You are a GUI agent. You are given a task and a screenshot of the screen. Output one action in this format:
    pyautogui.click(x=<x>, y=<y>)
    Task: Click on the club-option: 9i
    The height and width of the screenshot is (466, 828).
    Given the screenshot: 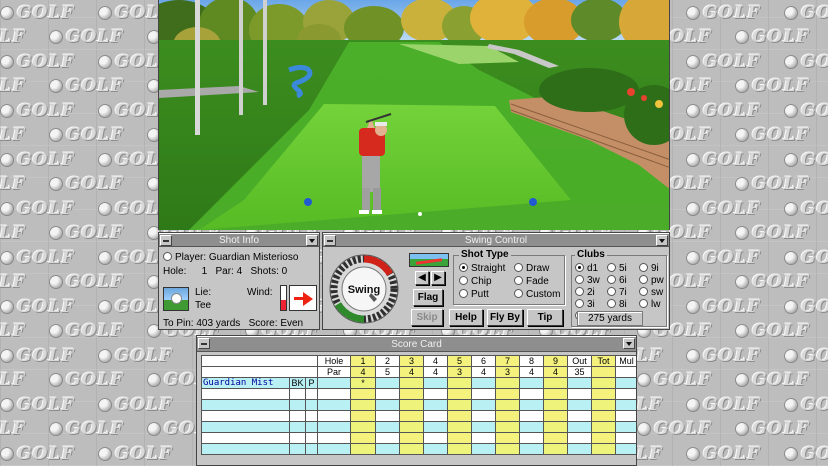 What is the action you would take?
    pyautogui.click(x=649, y=268)
    